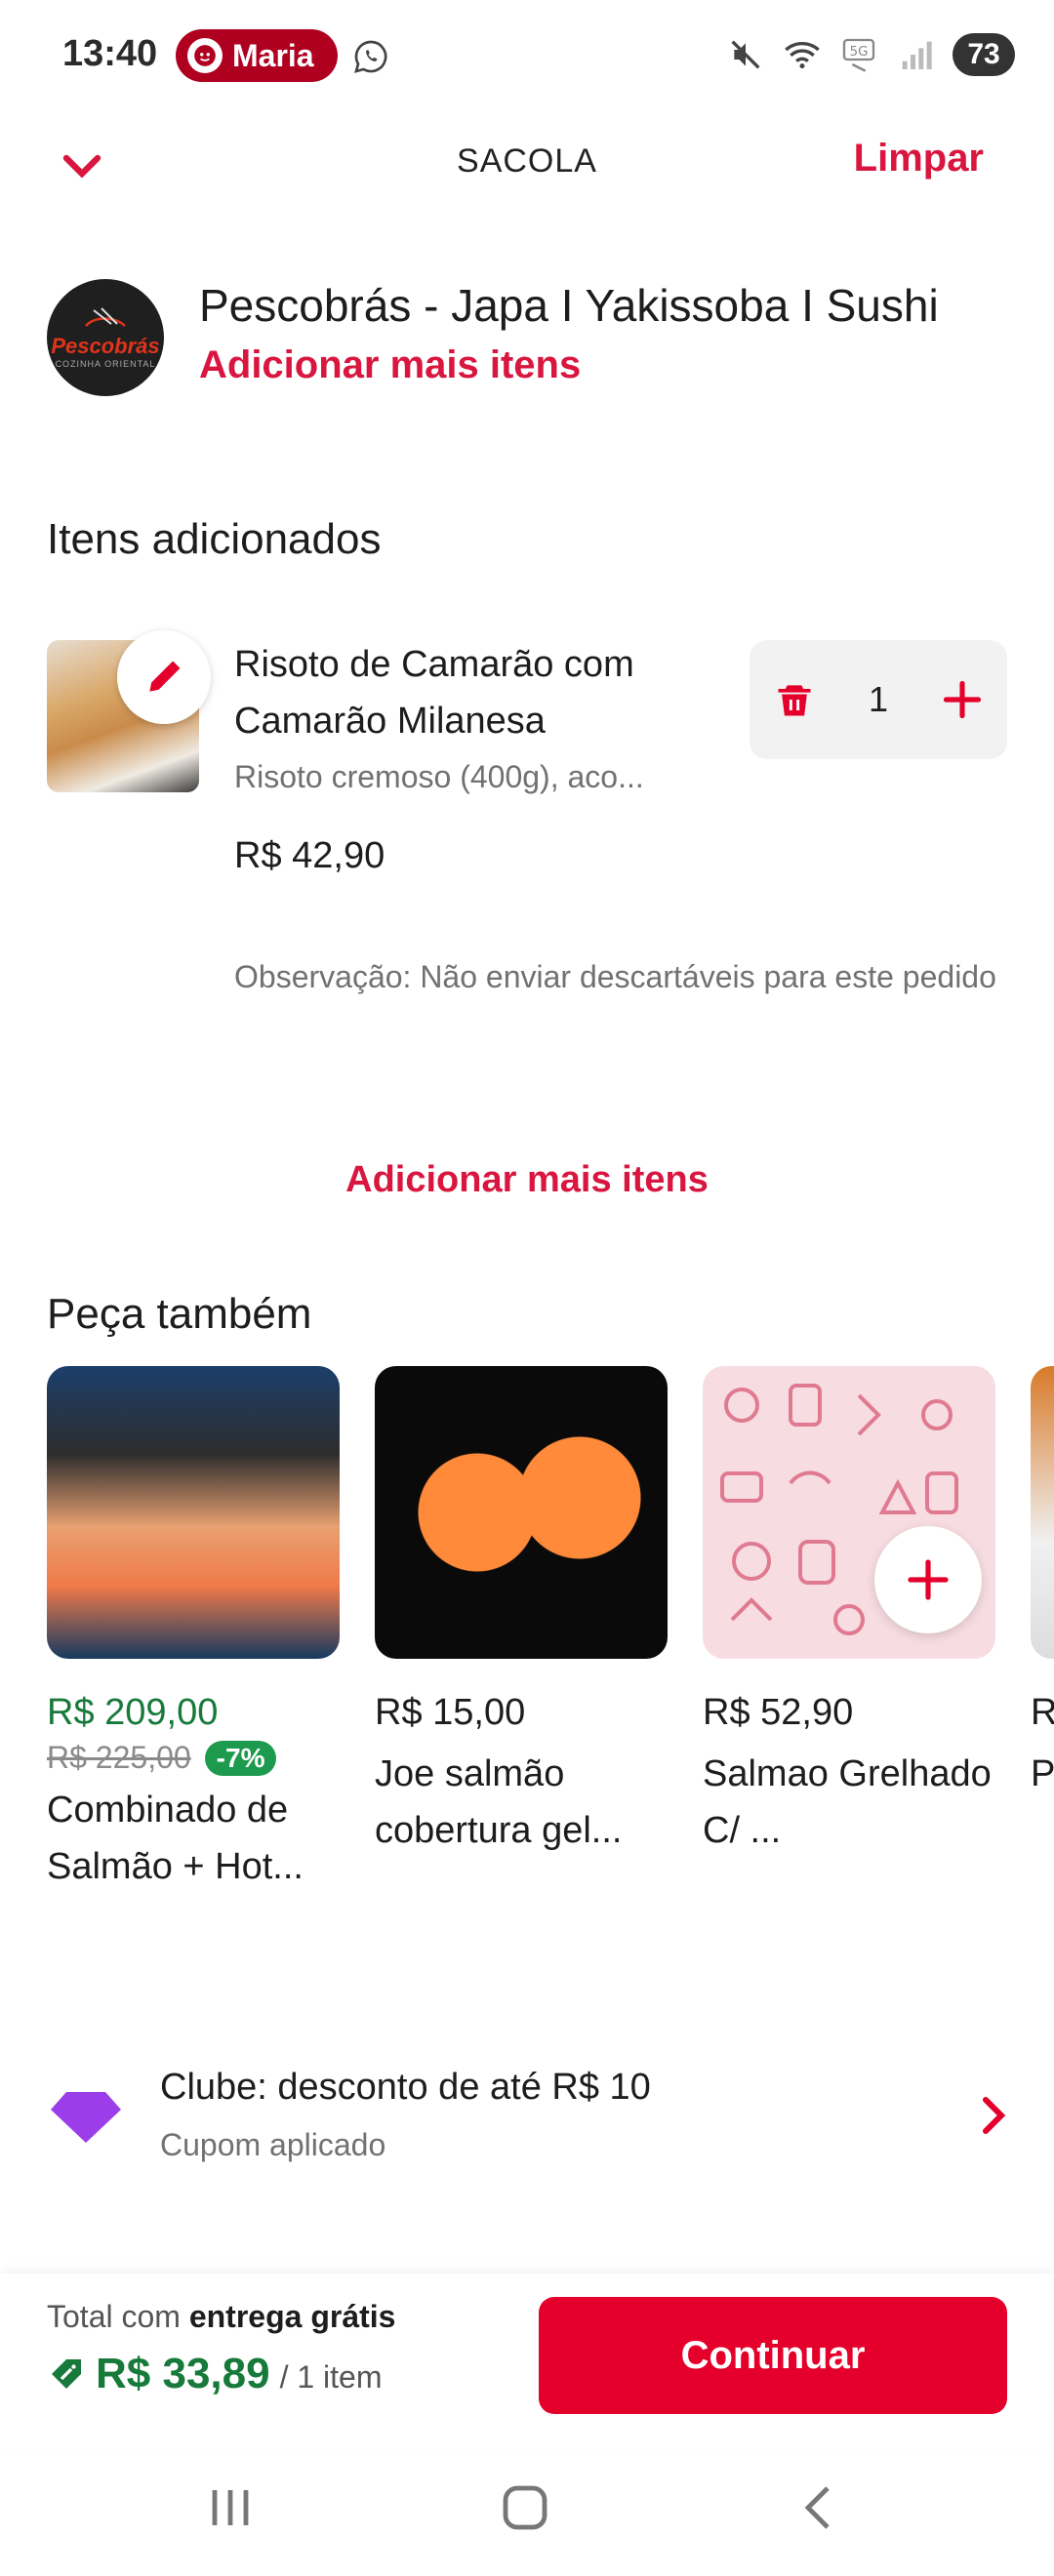  Describe the element at coordinates (133, 1712) in the screenshot. I see `suggestion-price: R$ 209,00` at that location.